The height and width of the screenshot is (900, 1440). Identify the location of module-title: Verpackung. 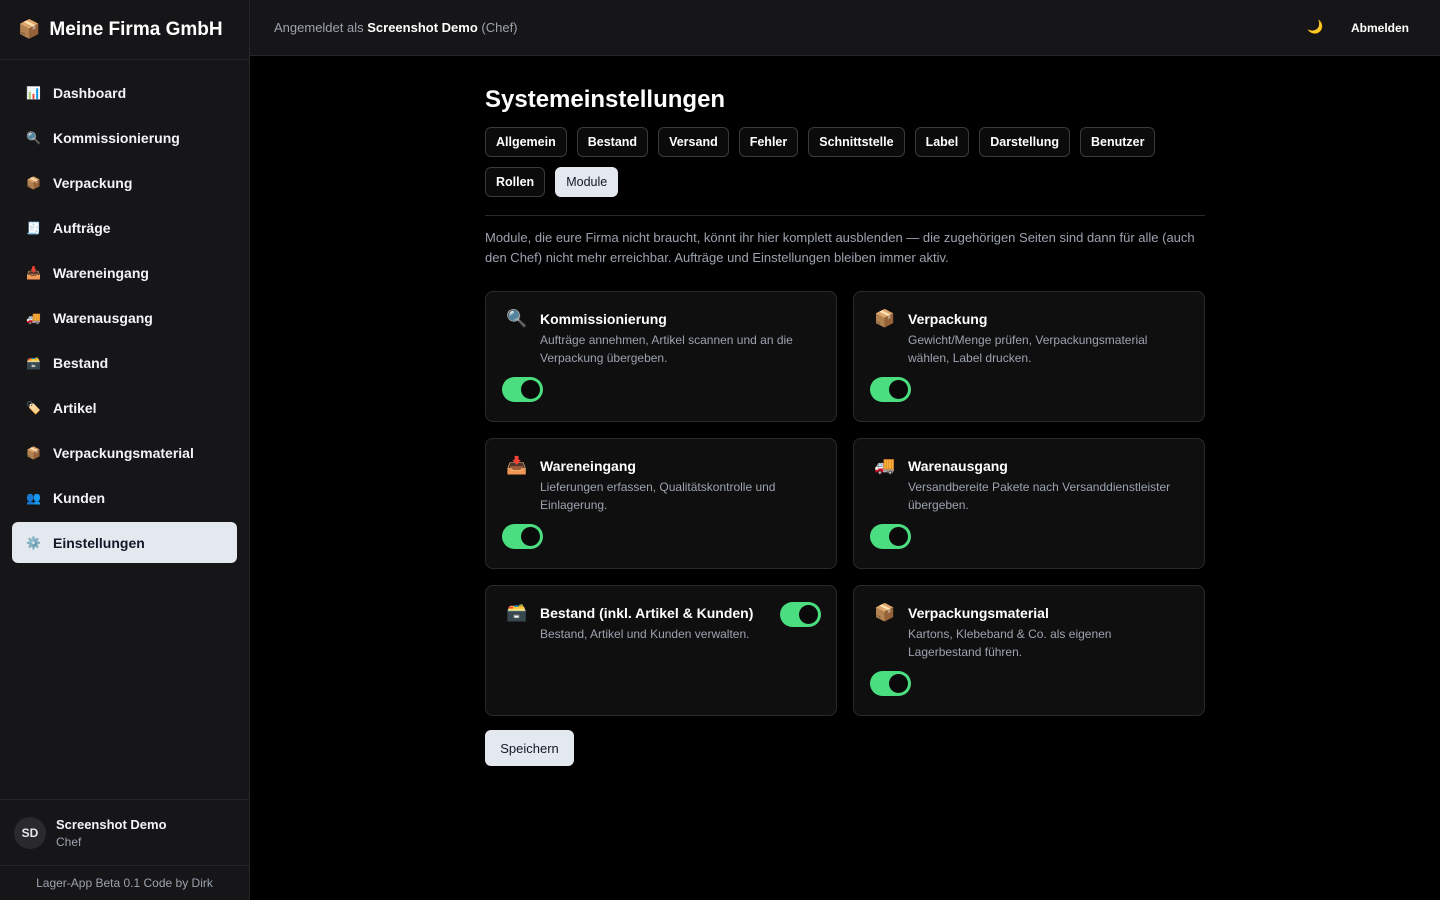
(948, 319).